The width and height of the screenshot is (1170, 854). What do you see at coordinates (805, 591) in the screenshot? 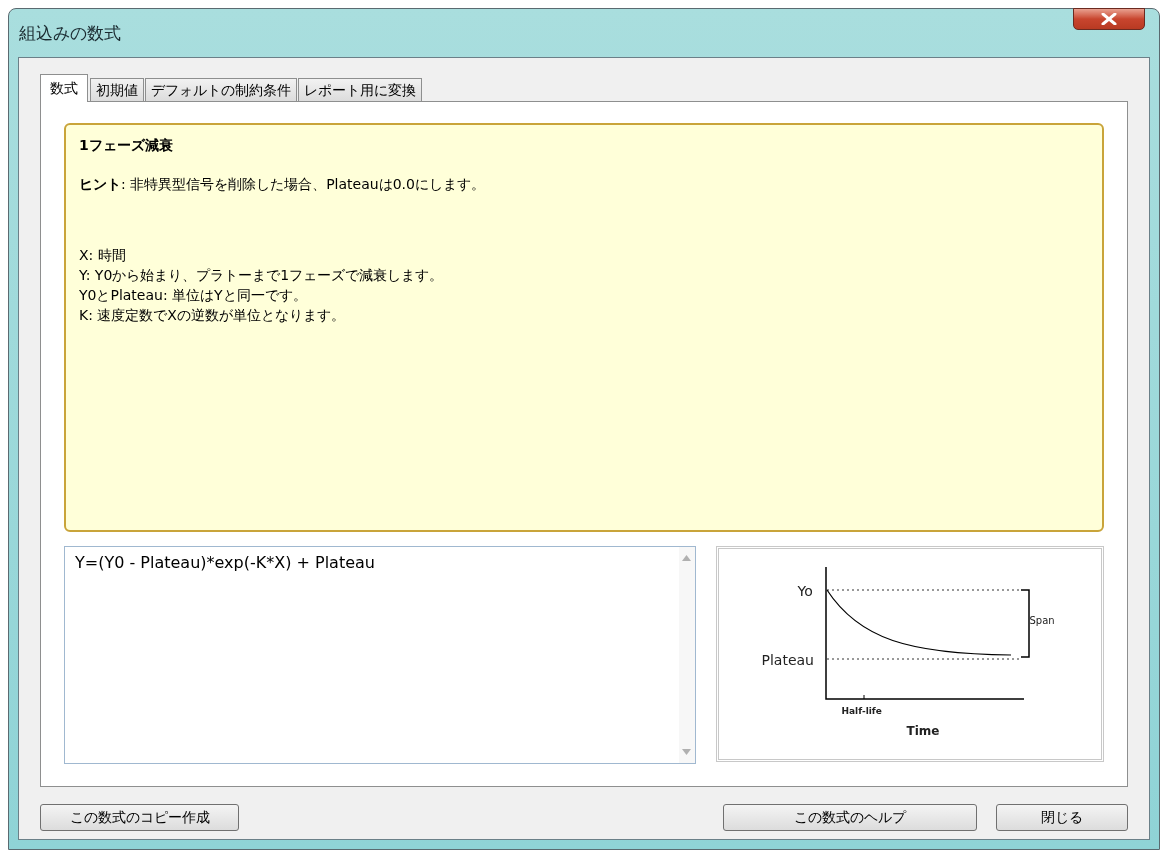
I see `axis-label: Yo` at bounding box center [805, 591].